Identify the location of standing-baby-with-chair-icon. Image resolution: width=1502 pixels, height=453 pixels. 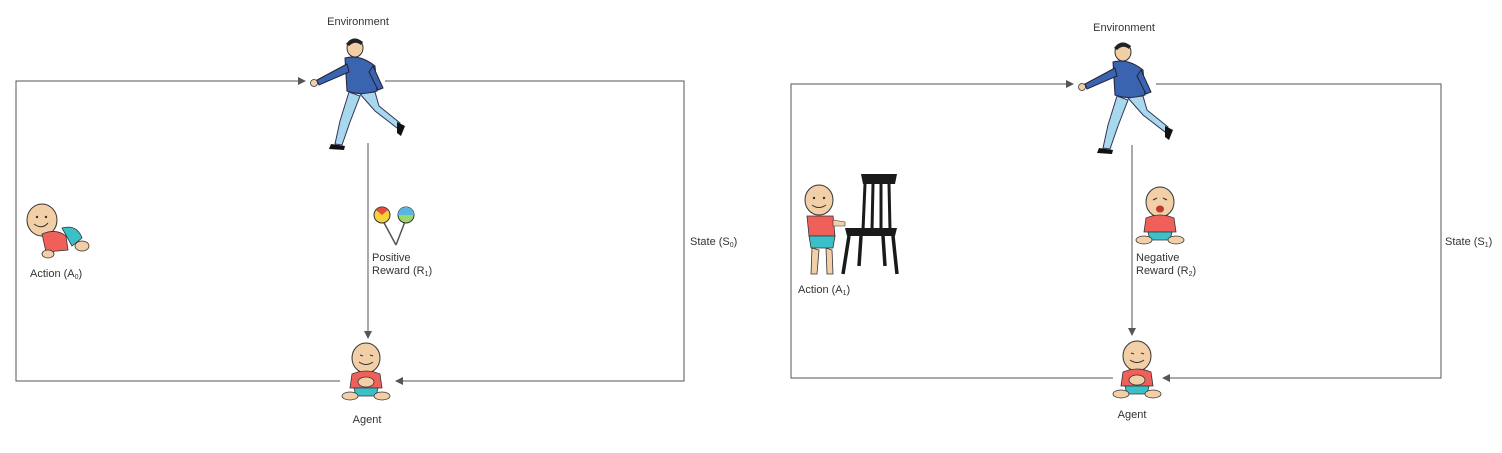
(851, 224).